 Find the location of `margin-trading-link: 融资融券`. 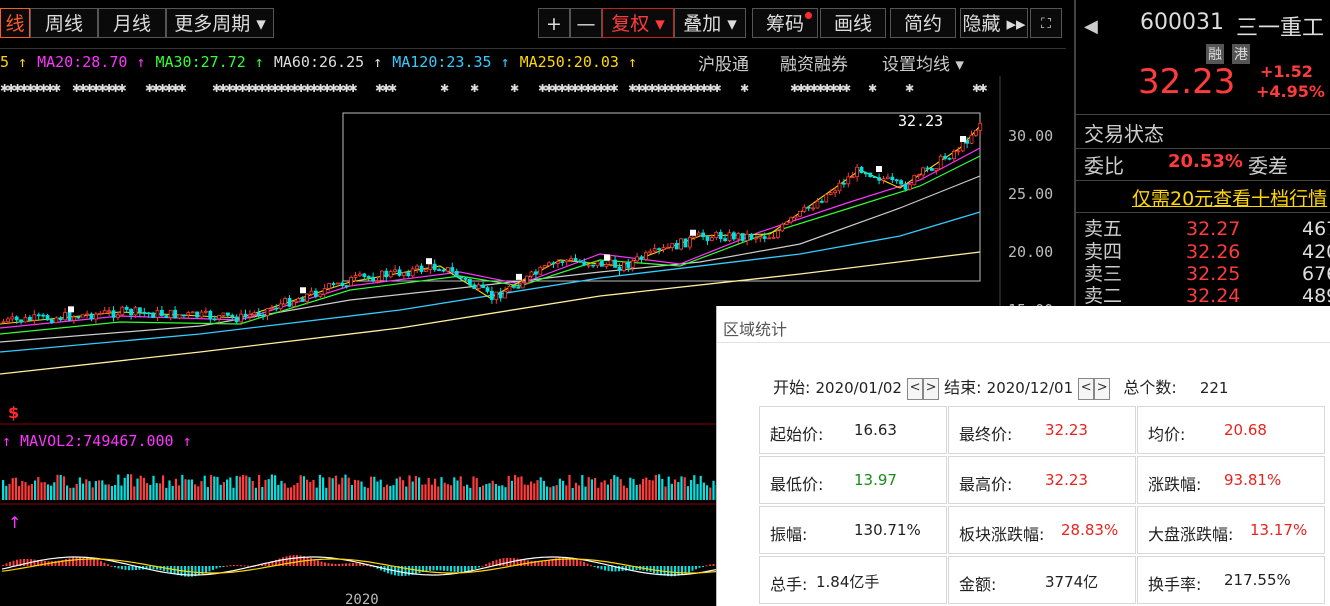

margin-trading-link: 融资融券 is located at coordinates (814, 62).